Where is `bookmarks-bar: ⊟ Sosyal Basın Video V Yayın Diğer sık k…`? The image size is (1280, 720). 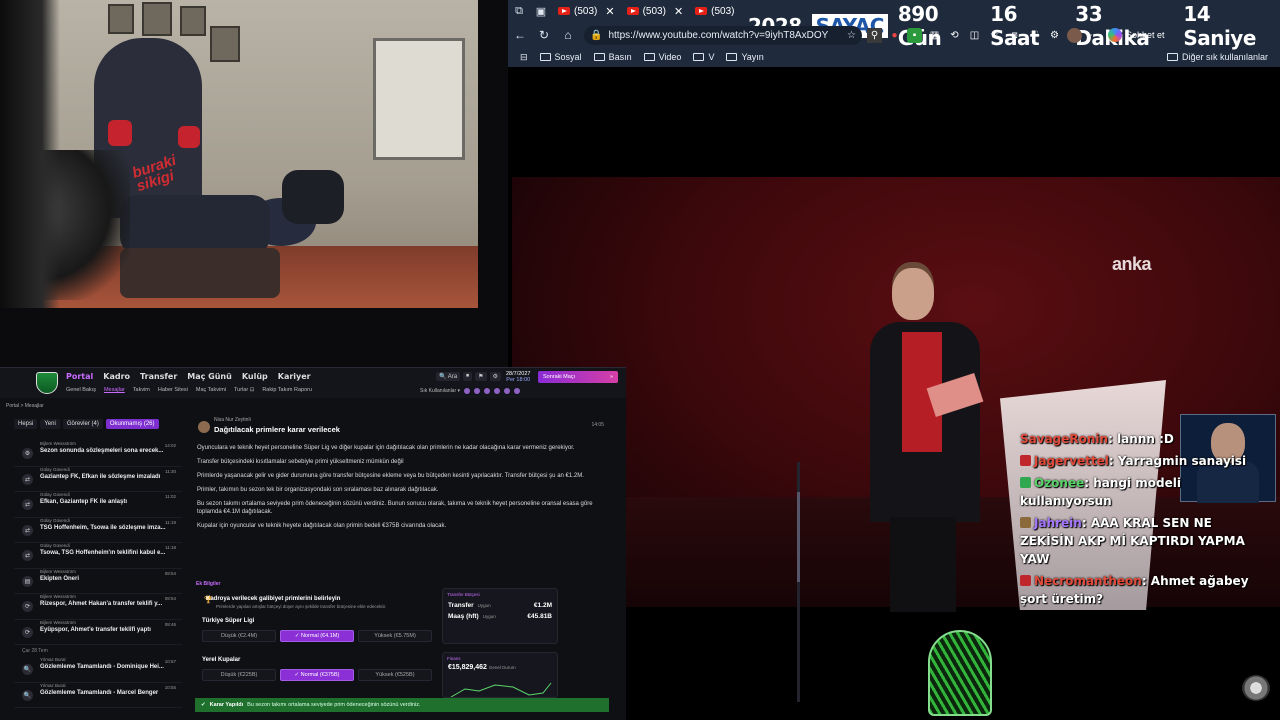 bookmarks-bar: ⊟ Sosyal Basın Video V Yayın Diğer sık k… is located at coordinates (894, 57).